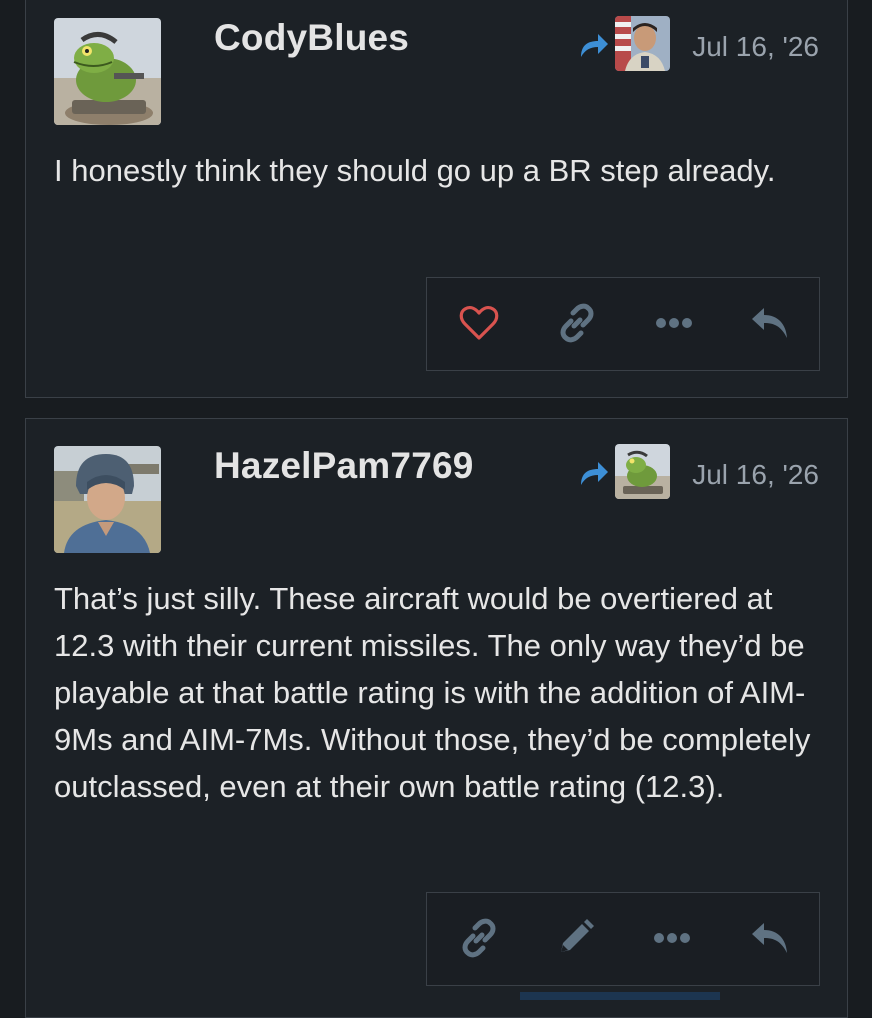  I want to click on pencil-icon, so click(575, 940).